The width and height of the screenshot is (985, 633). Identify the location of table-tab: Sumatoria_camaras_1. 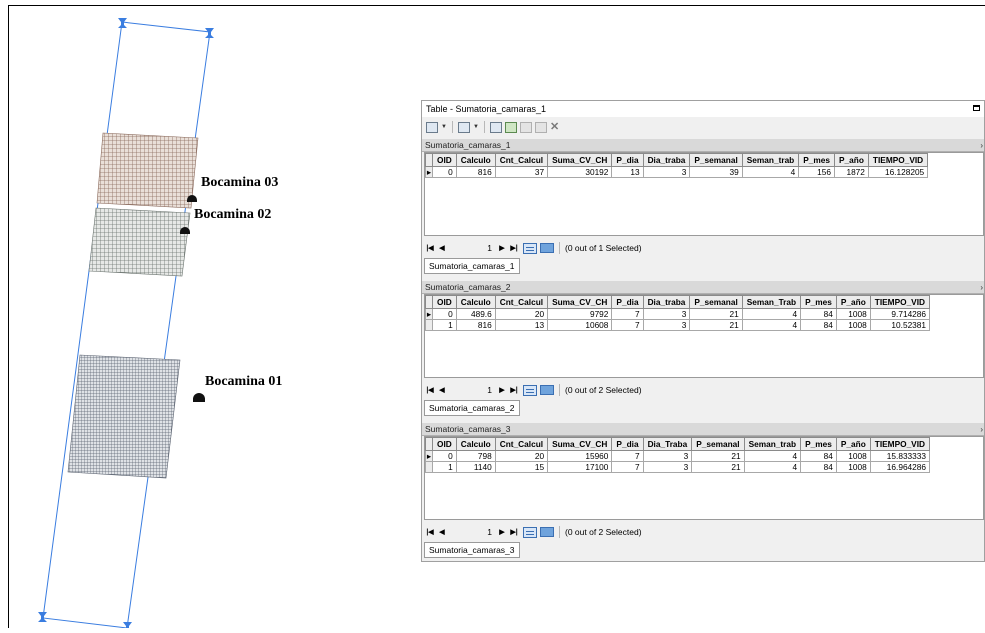
(472, 266).